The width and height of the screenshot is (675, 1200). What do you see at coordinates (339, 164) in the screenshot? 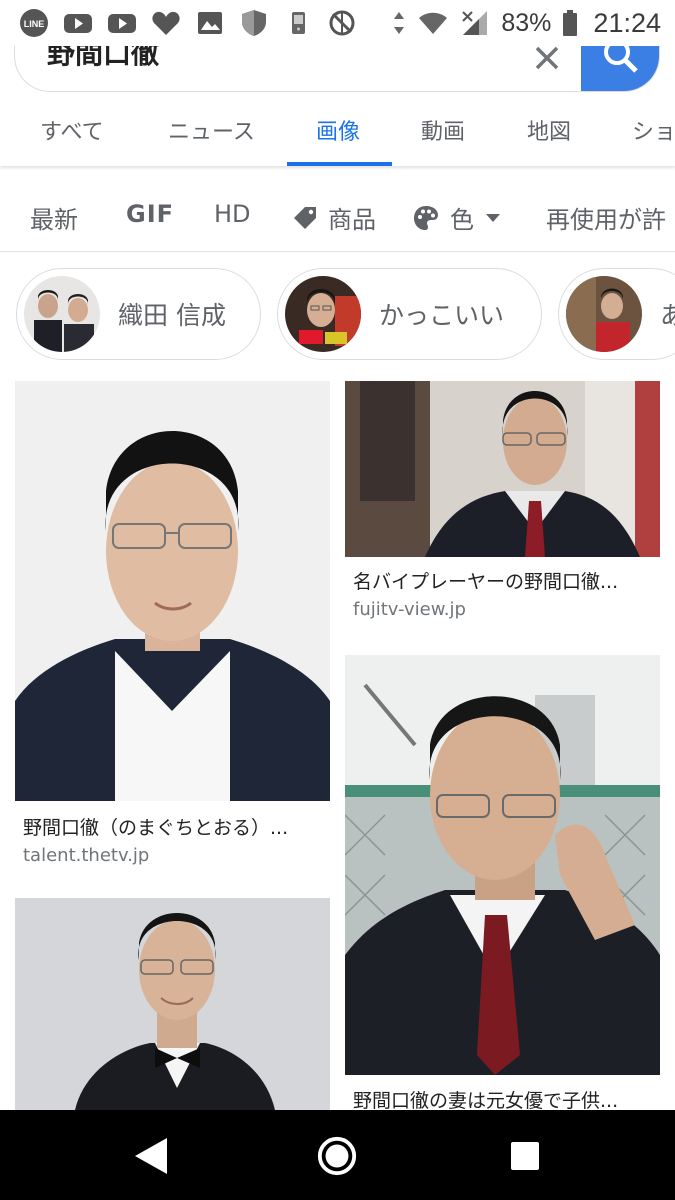
I see `active-tab-indicator` at bounding box center [339, 164].